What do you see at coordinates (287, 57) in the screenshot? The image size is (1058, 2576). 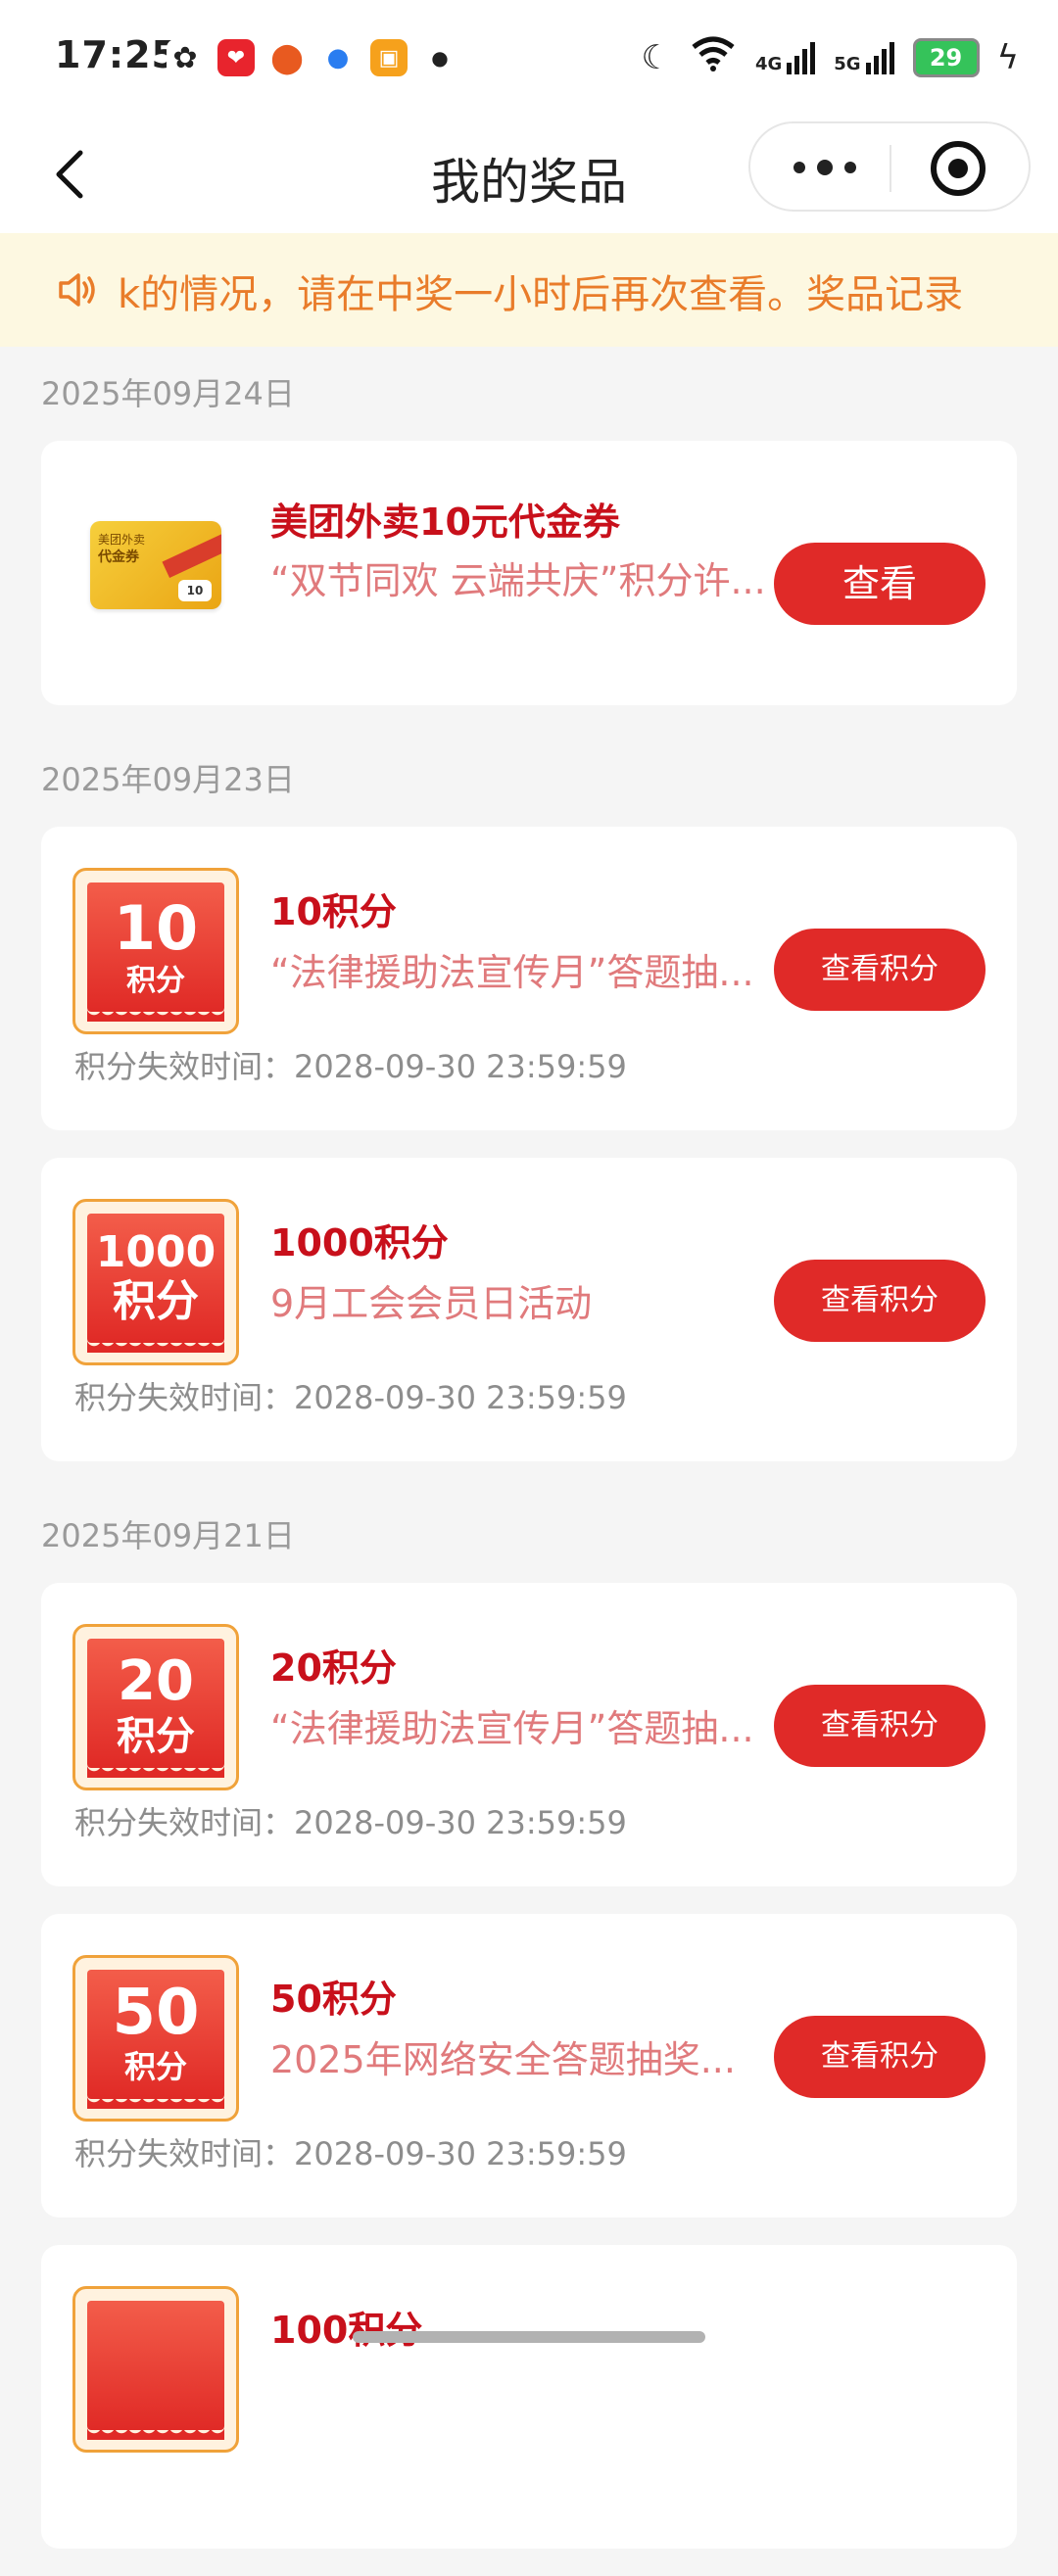 I see `app-orange-icon: ⬤` at bounding box center [287, 57].